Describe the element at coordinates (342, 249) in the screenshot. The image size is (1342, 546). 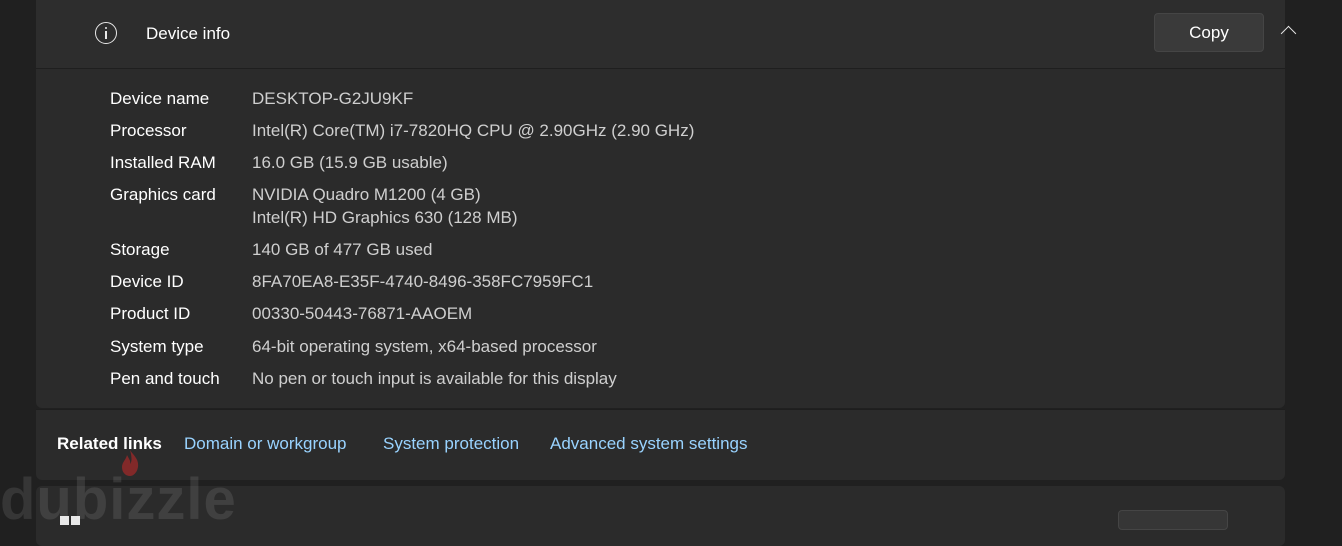
I see `spec-value-storage: 140 GB of 477 GB used` at that location.